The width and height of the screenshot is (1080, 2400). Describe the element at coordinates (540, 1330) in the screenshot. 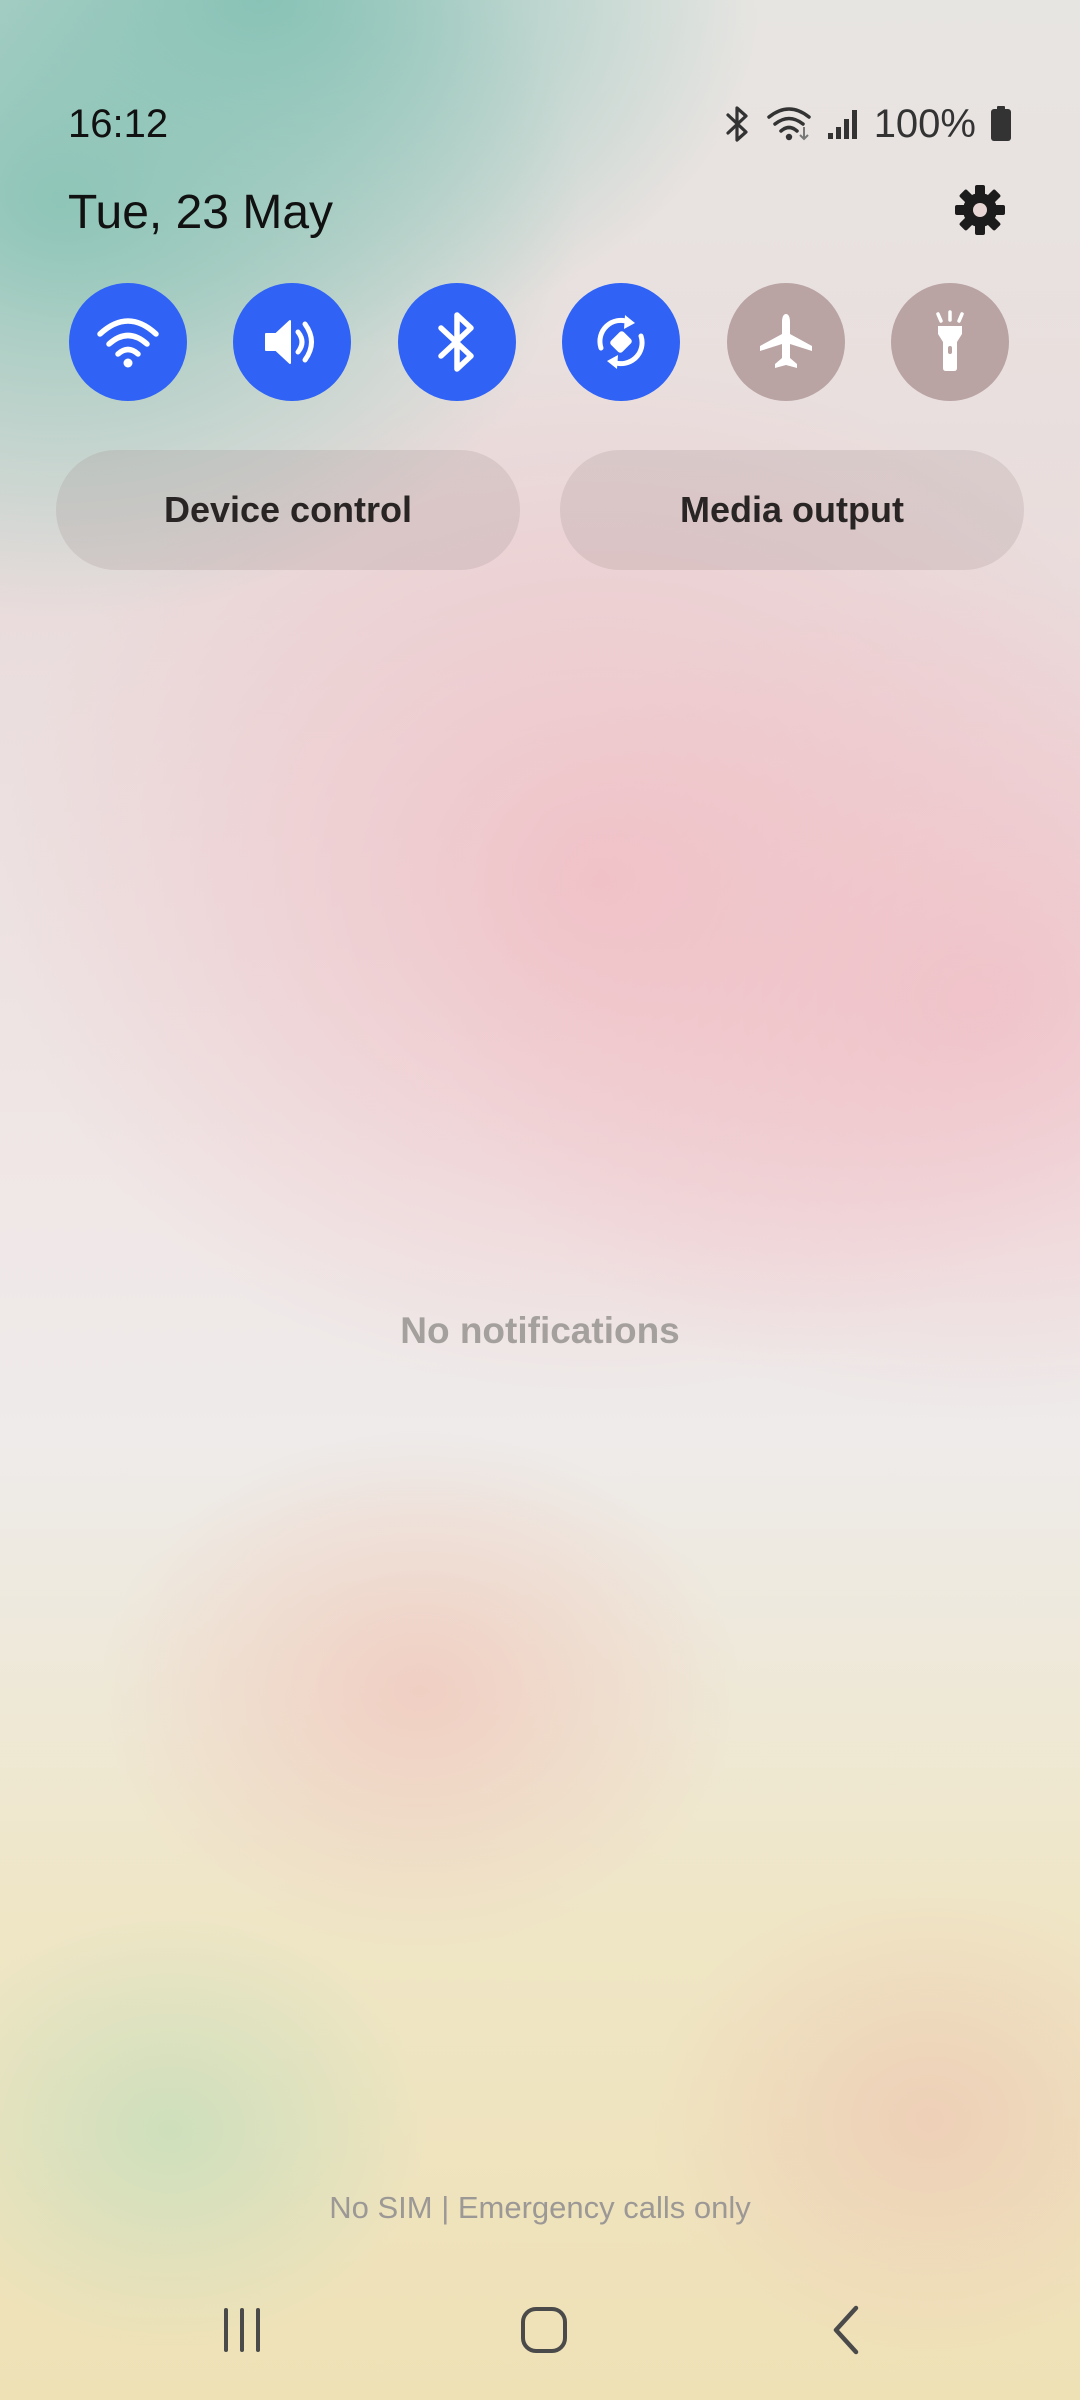

I see `no-notifications-label: No notifications` at that location.